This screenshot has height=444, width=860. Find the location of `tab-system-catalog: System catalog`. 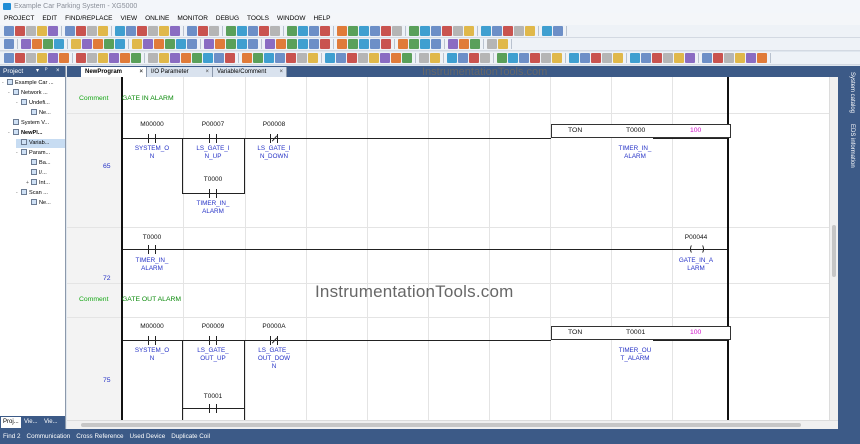

tab-system-catalog: System catalog is located at coordinates (852, 92).